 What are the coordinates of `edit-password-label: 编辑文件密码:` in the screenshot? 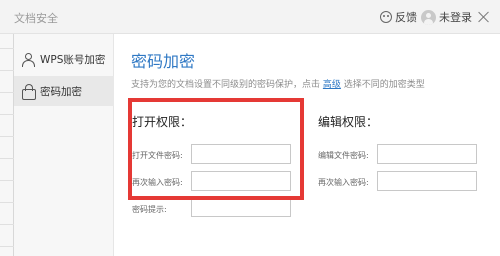 It's located at (343, 155).